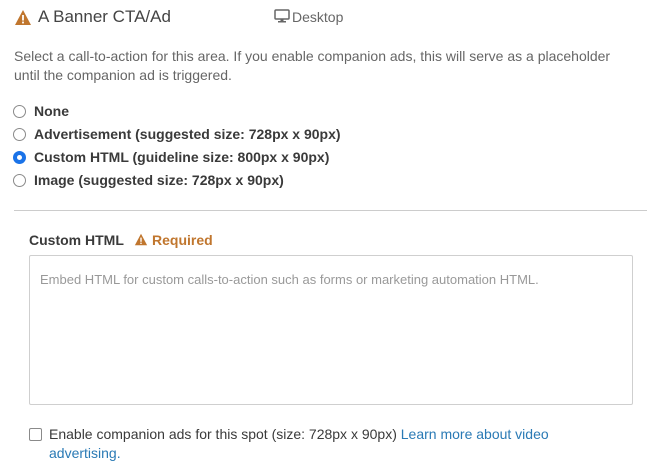 This screenshot has height=463, width=647. Describe the element at coordinates (318, 17) in the screenshot. I see `device-label: Desktop` at that location.